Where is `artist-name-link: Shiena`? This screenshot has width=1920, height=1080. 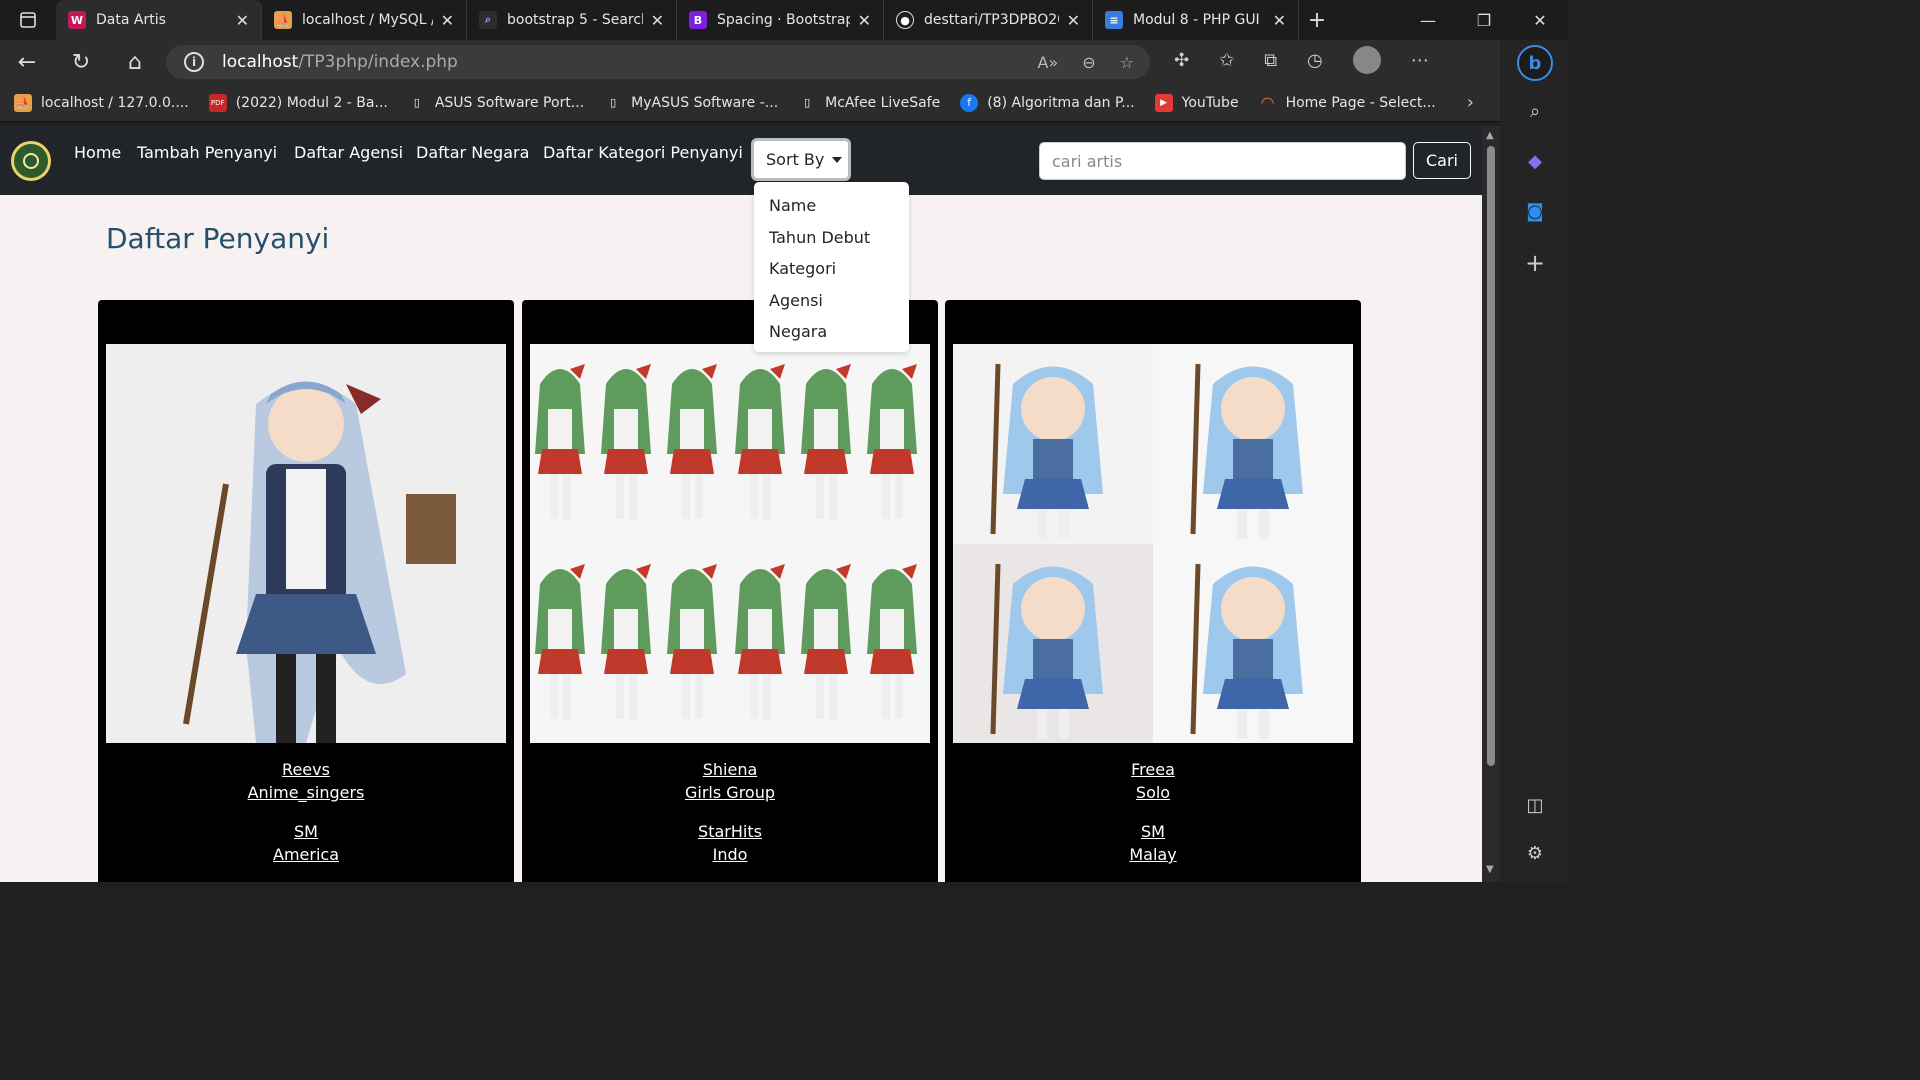 artist-name-link: Shiena is located at coordinates (730, 769).